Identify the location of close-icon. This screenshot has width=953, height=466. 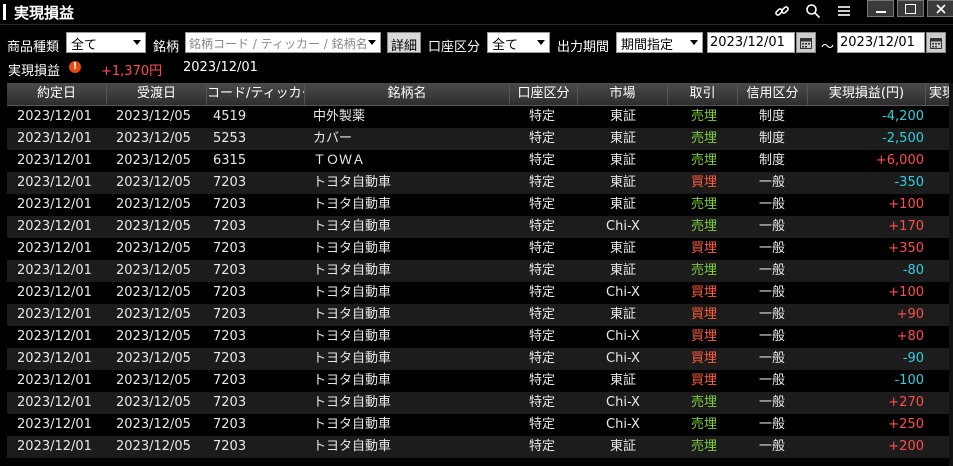
(940, 8).